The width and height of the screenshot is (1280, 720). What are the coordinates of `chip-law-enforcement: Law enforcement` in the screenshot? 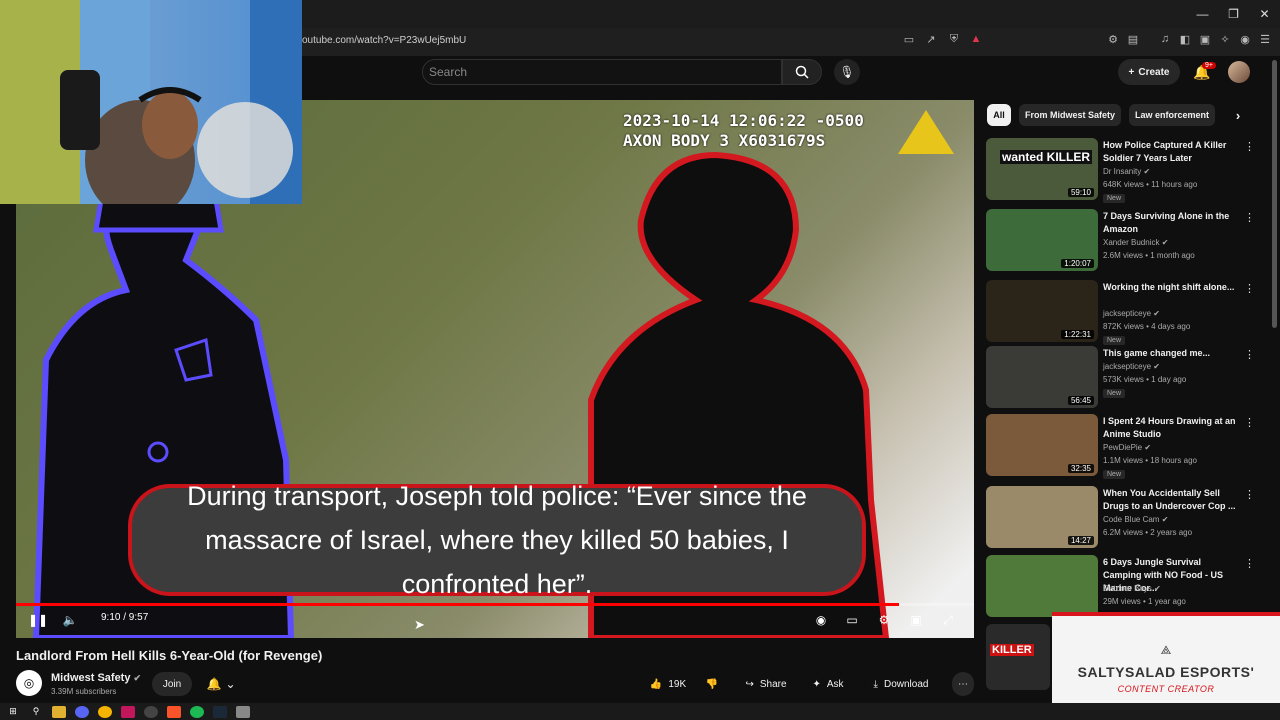 It's located at (1172, 115).